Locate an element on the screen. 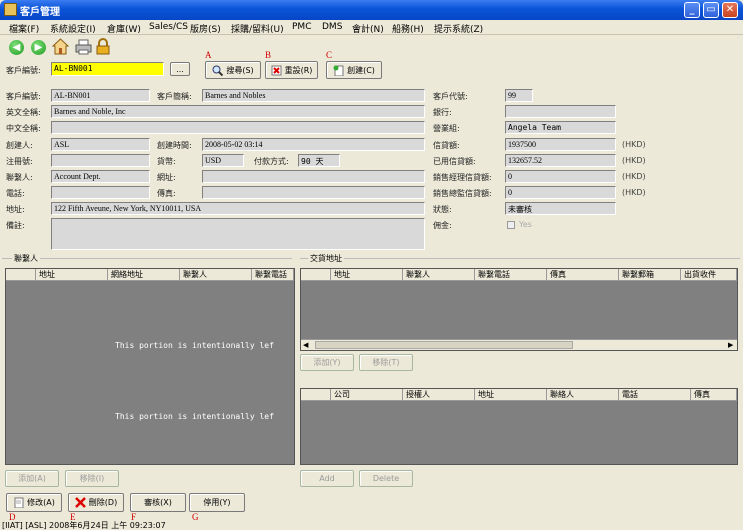  menu-file: 檔案(F) is located at coordinates (24, 28).